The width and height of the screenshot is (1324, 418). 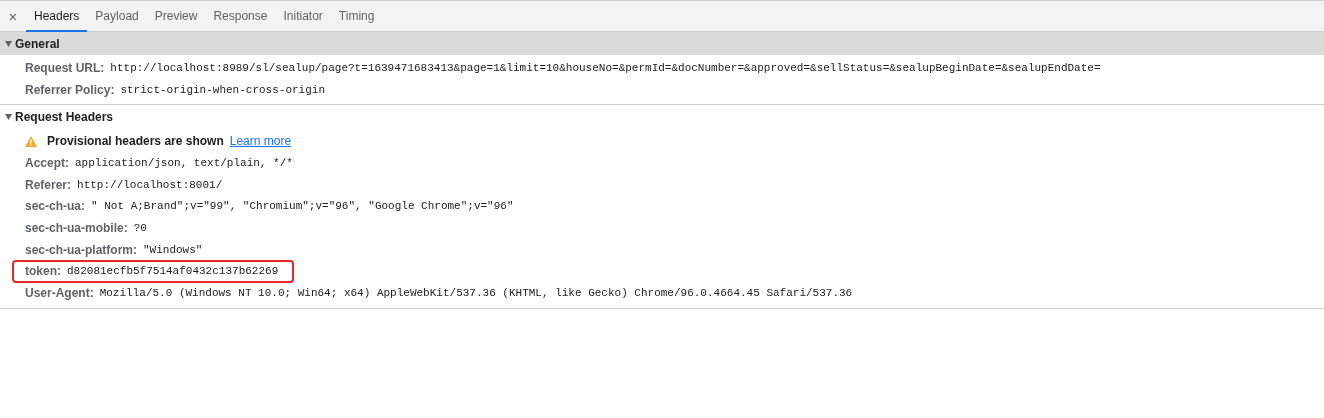 I want to click on learn-more-link: Learn more, so click(x=260, y=141).